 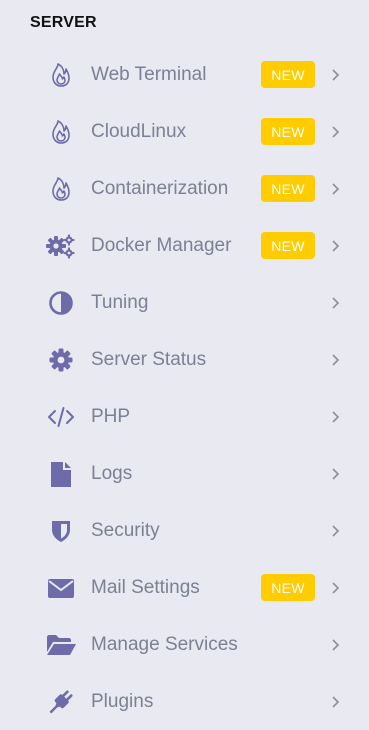 What do you see at coordinates (122, 701) in the screenshot?
I see `menu-item-label: Plugins` at bounding box center [122, 701].